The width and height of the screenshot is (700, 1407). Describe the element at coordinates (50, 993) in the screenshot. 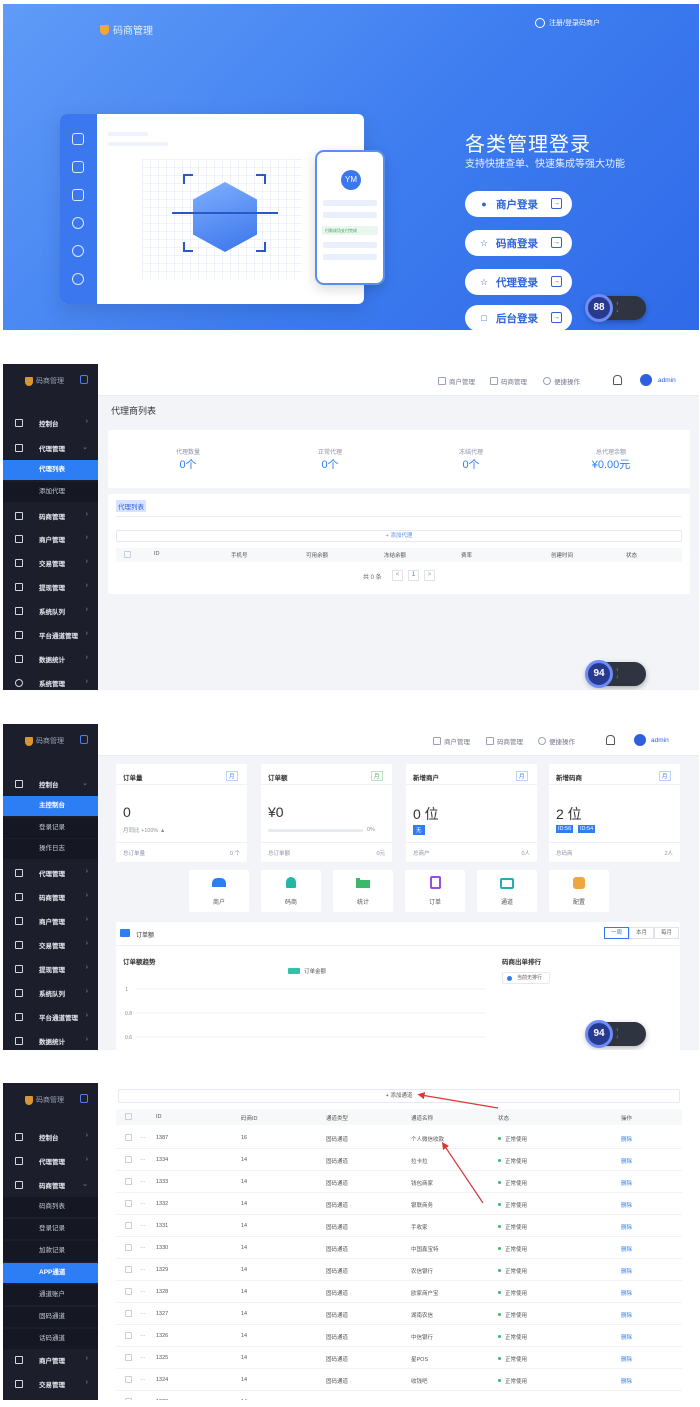

I see `menu-queue: 系统队列 ›` at that location.